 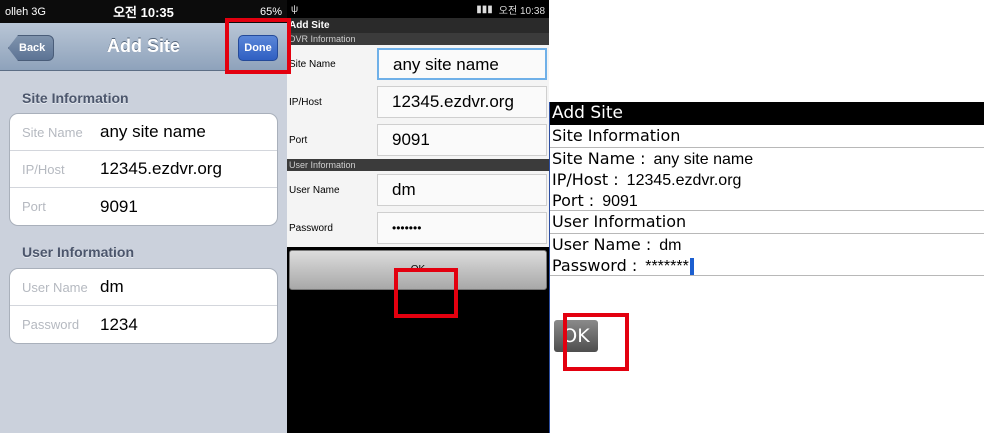 I want to click on password-field: Password : *******, so click(x=767, y=265).